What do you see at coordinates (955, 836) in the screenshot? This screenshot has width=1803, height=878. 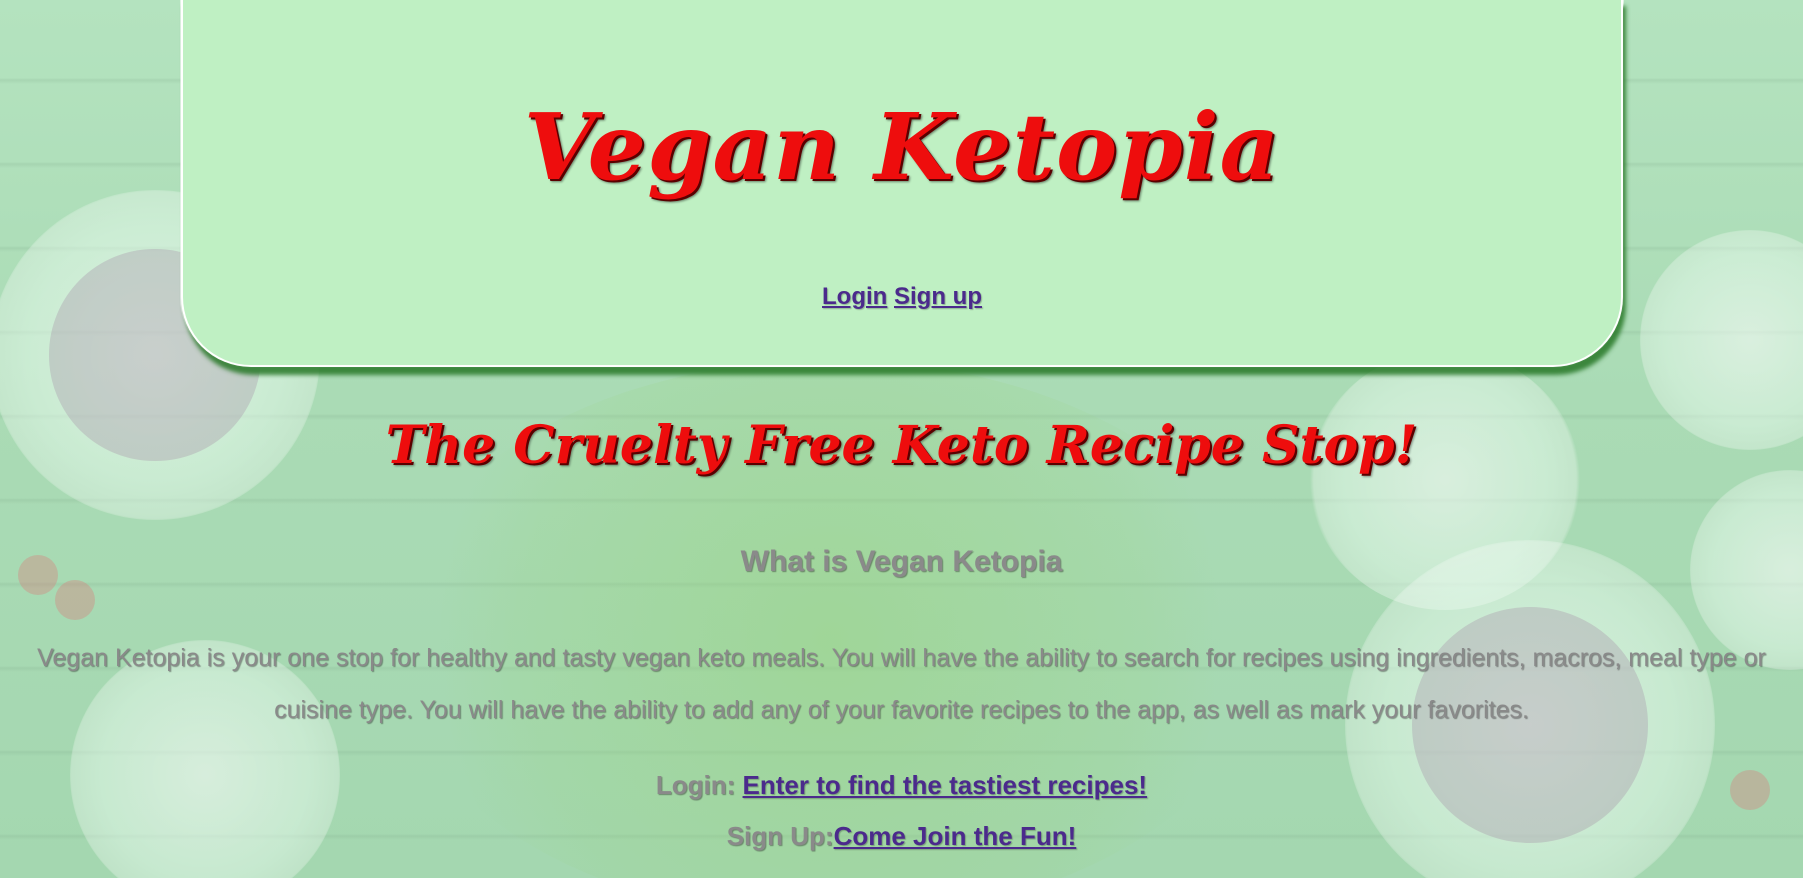 I see `signup-cta-link: Come Join the Fun!` at bounding box center [955, 836].